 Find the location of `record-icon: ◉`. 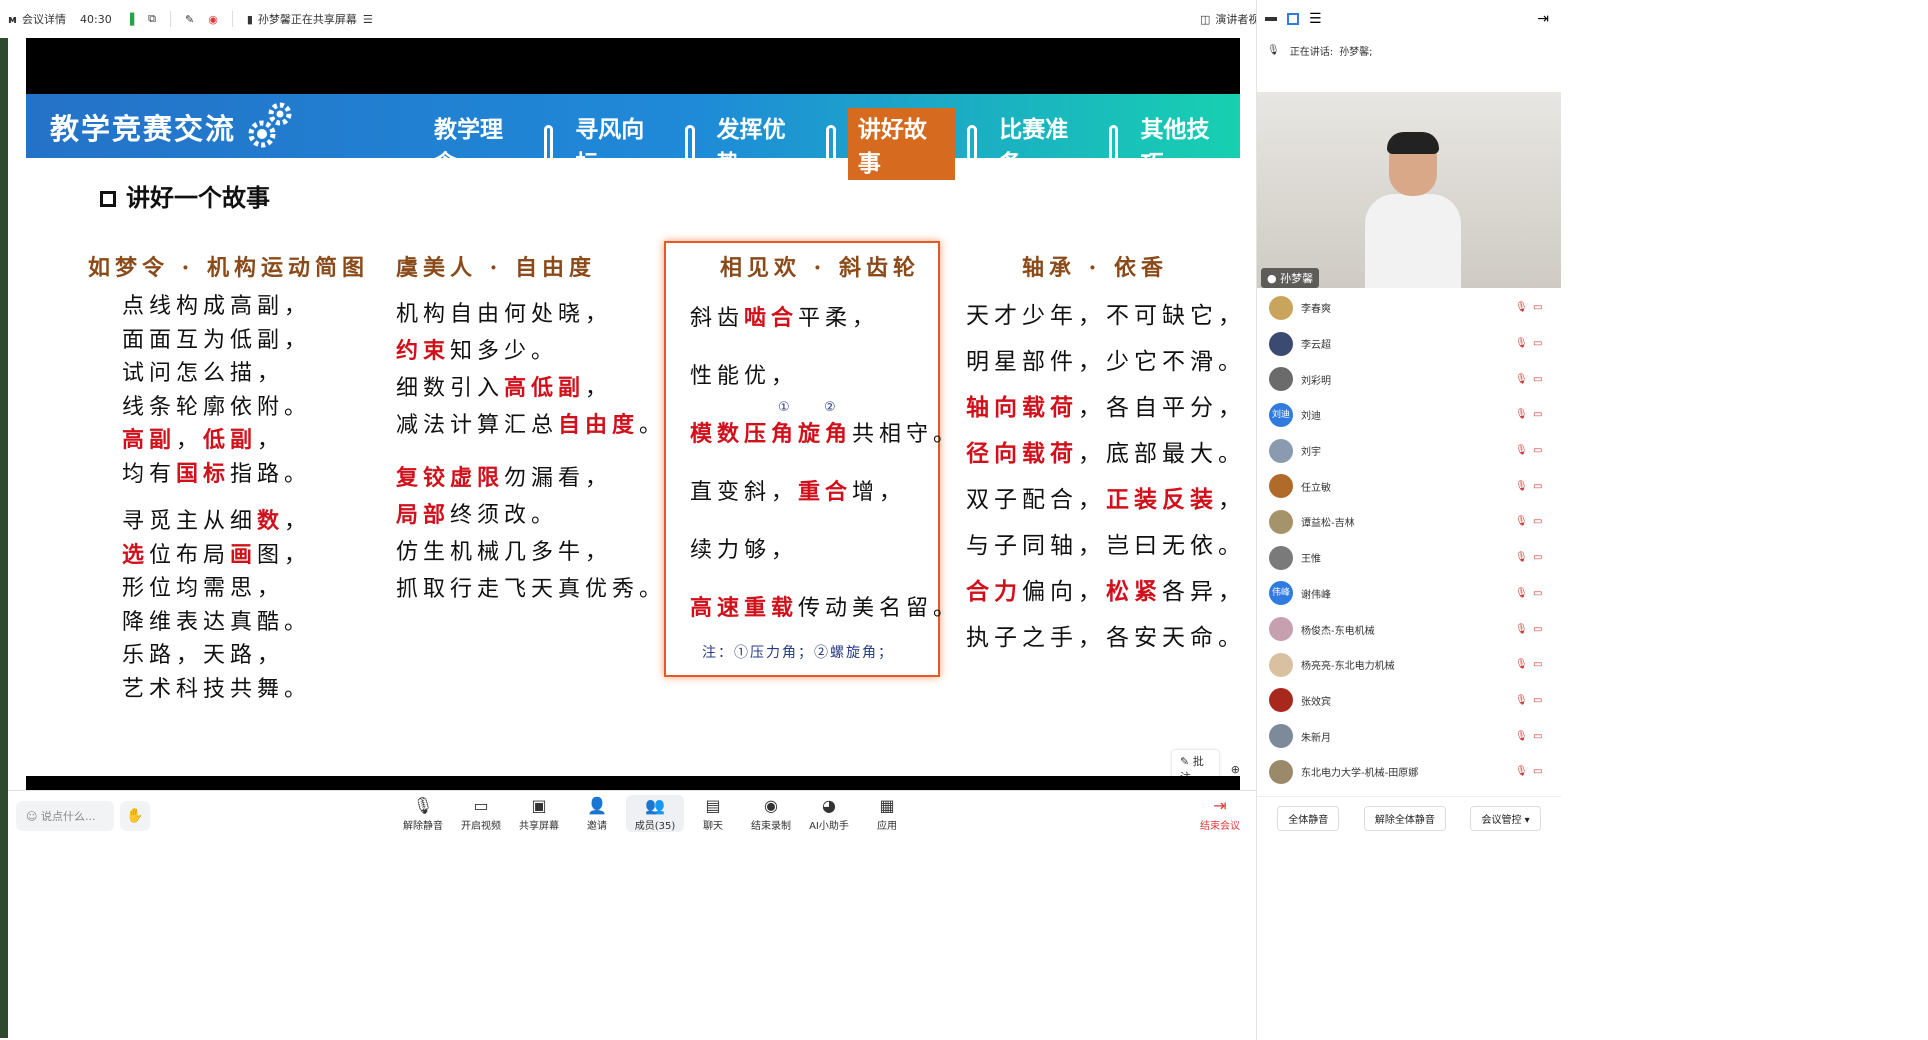

record-icon: ◉ is located at coordinates (213, 19).